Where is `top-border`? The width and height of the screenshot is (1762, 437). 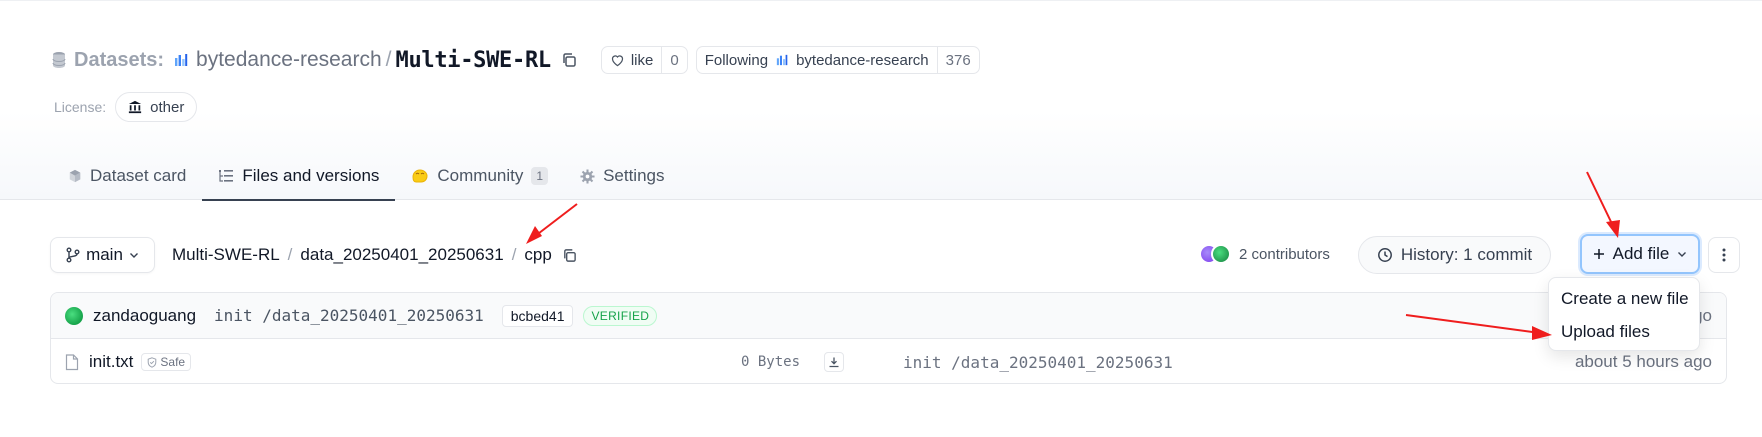 top-border is located at coordinates (881, 1).